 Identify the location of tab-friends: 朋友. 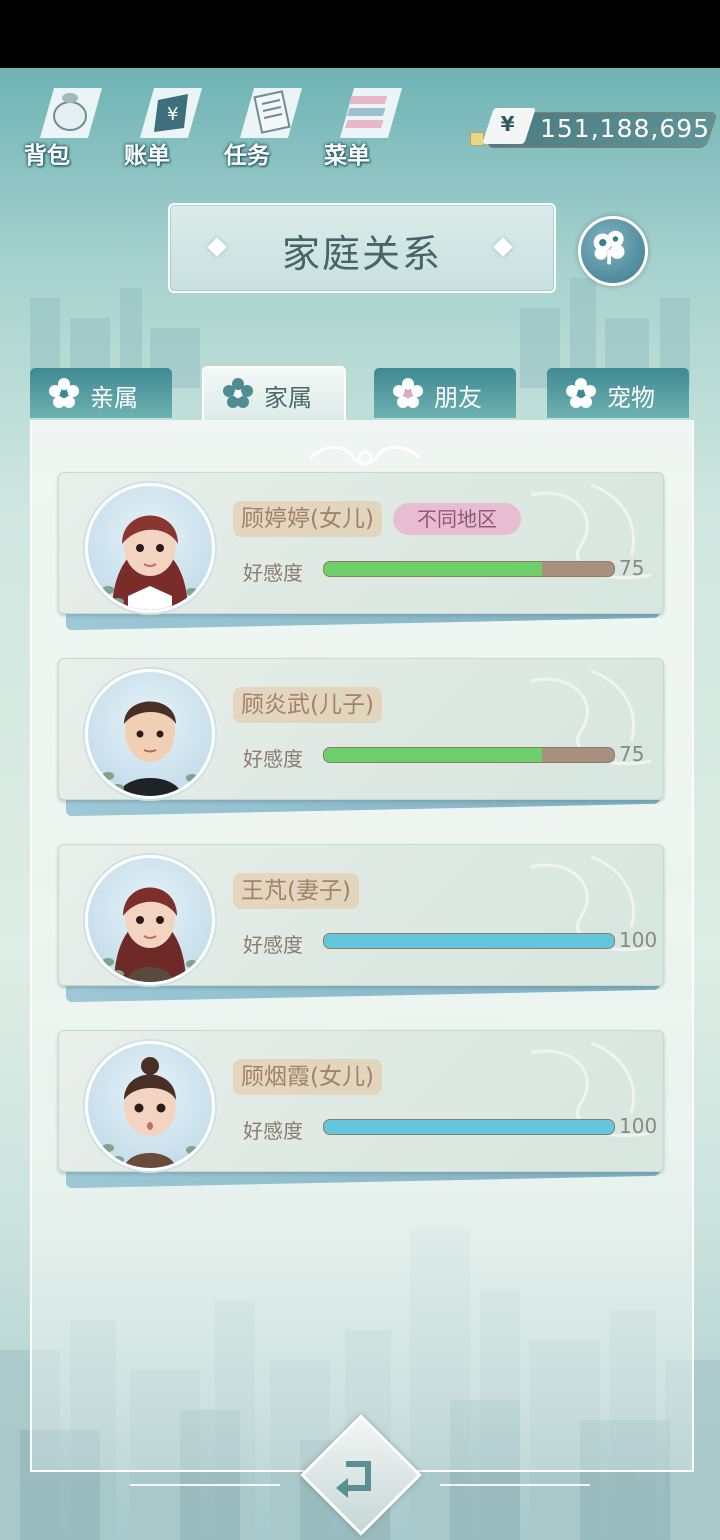
(445, 393).